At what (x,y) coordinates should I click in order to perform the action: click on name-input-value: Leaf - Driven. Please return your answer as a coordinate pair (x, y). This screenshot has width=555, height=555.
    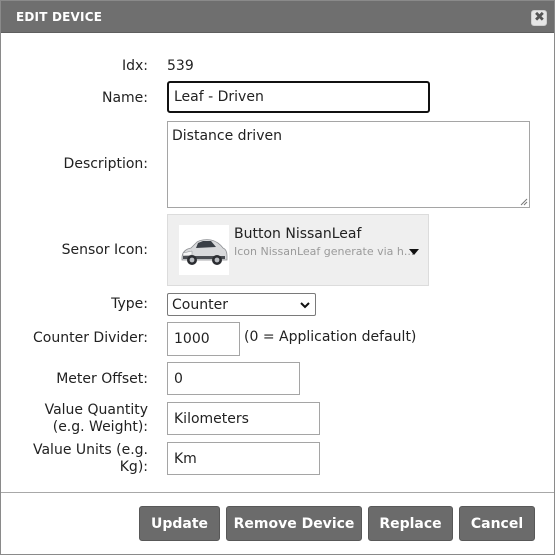
    Looking at the image, I should click on (219, 97).